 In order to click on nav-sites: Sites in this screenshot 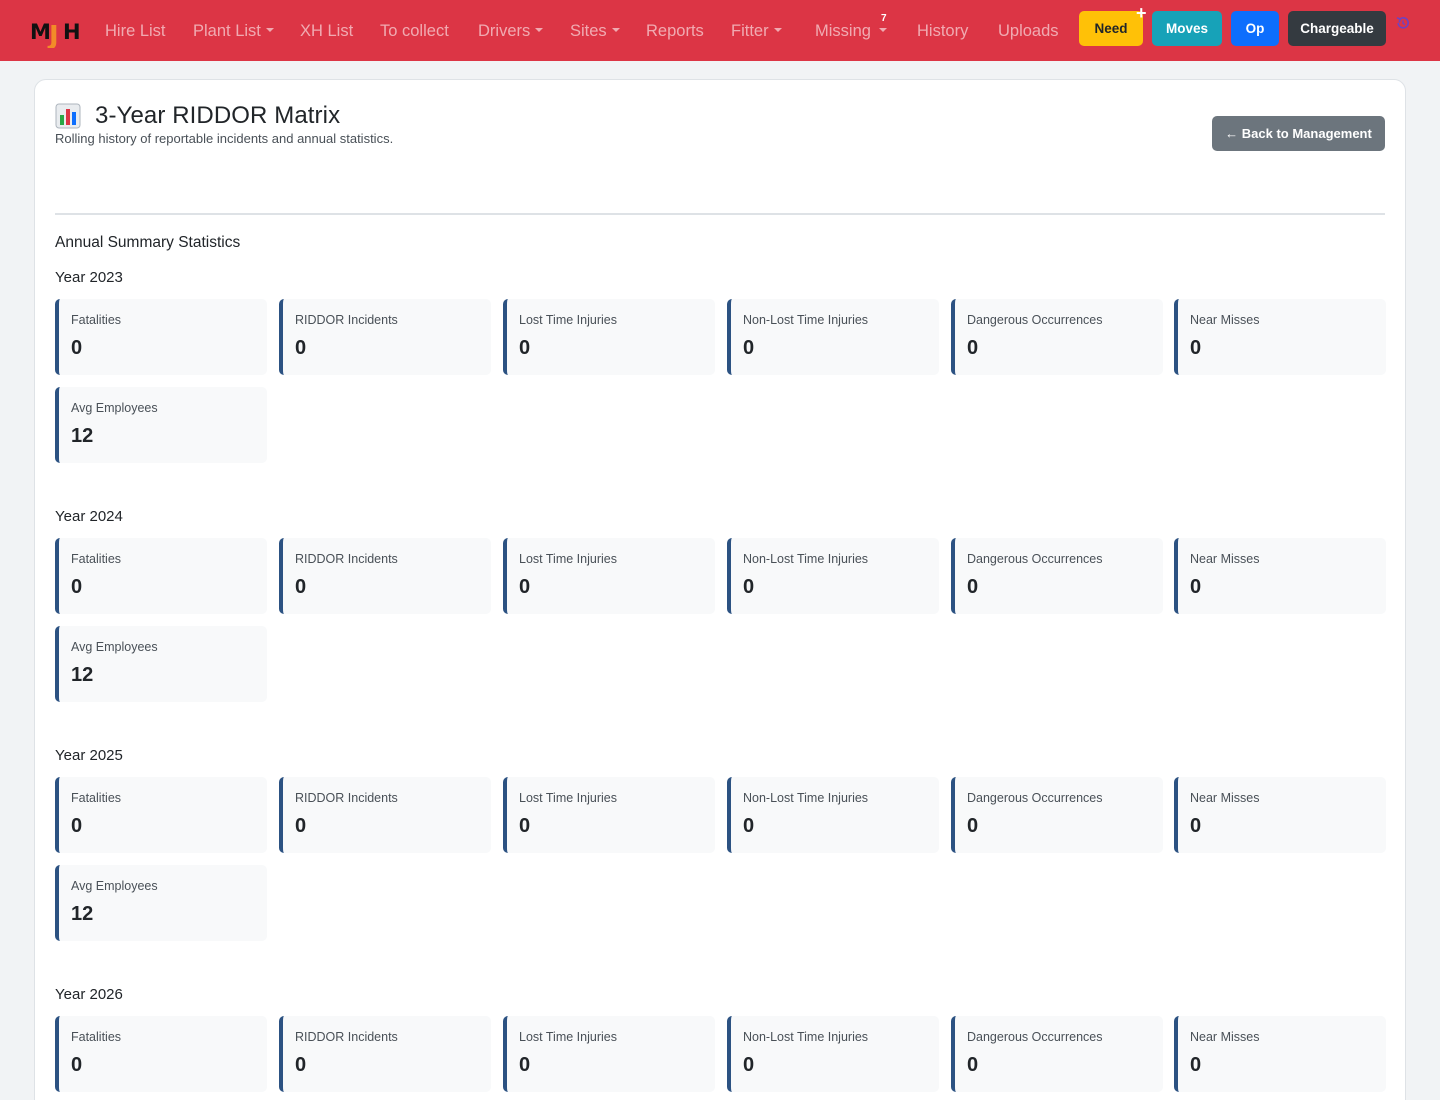, I will do `click(595, 31)`.